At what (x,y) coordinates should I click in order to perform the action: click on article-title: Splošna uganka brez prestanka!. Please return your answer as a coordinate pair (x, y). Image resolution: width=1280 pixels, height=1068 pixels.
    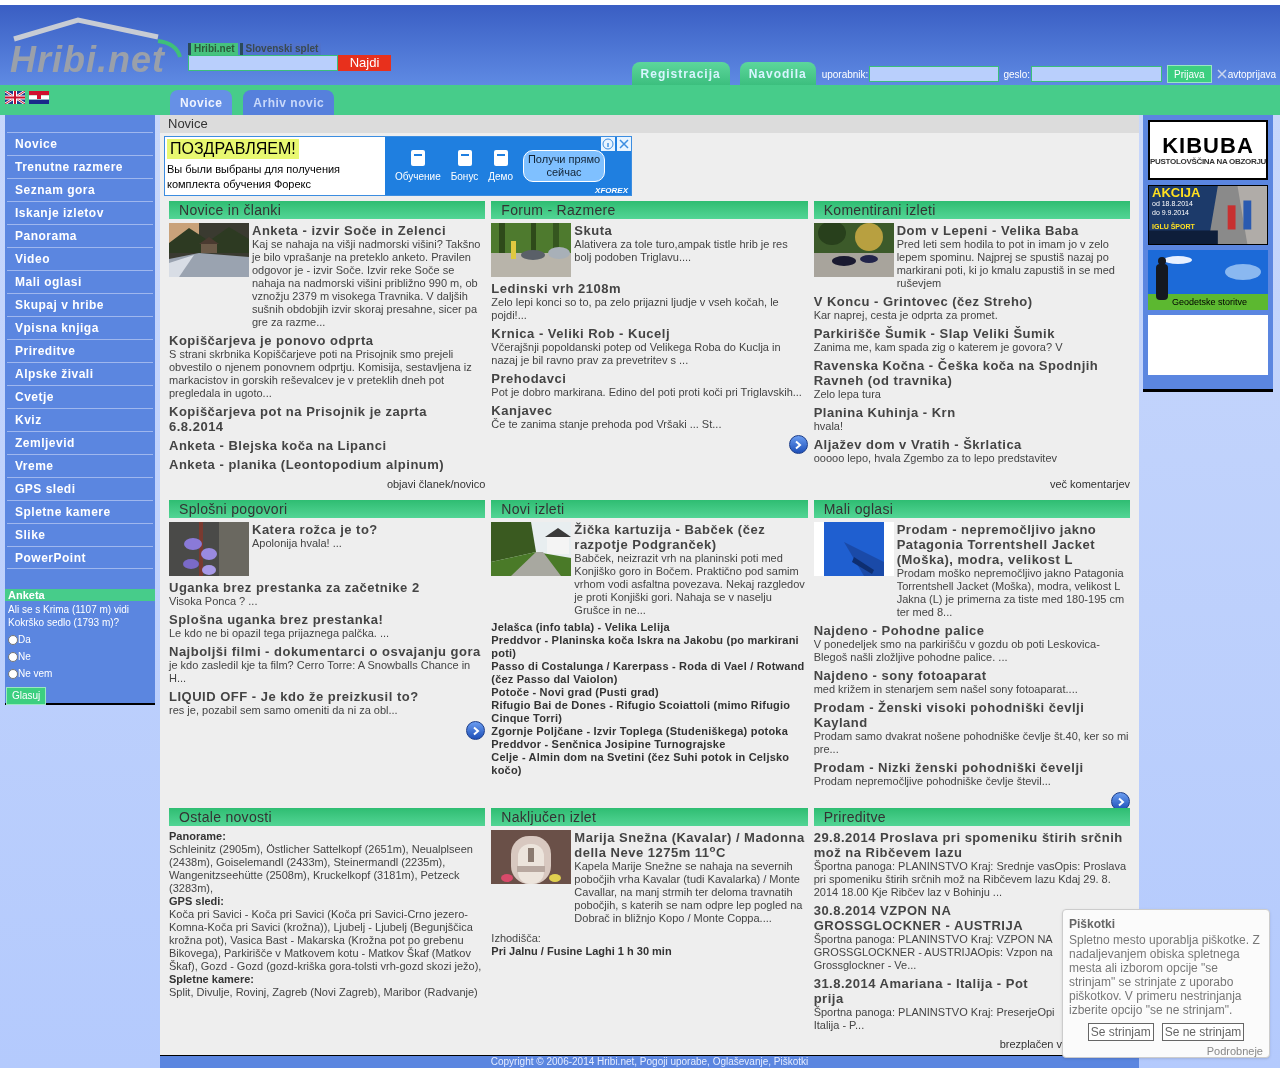
    Looking at the image, I should click on (327, 619).